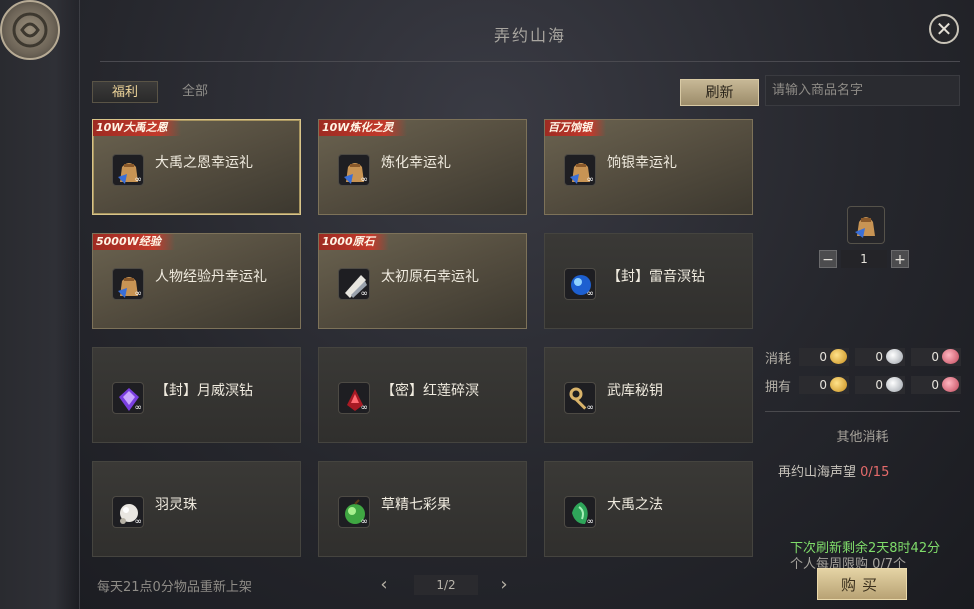 The height and width of the screenshot is (609, 974). I want to click on cost-gold: 0, so click(824, 357).